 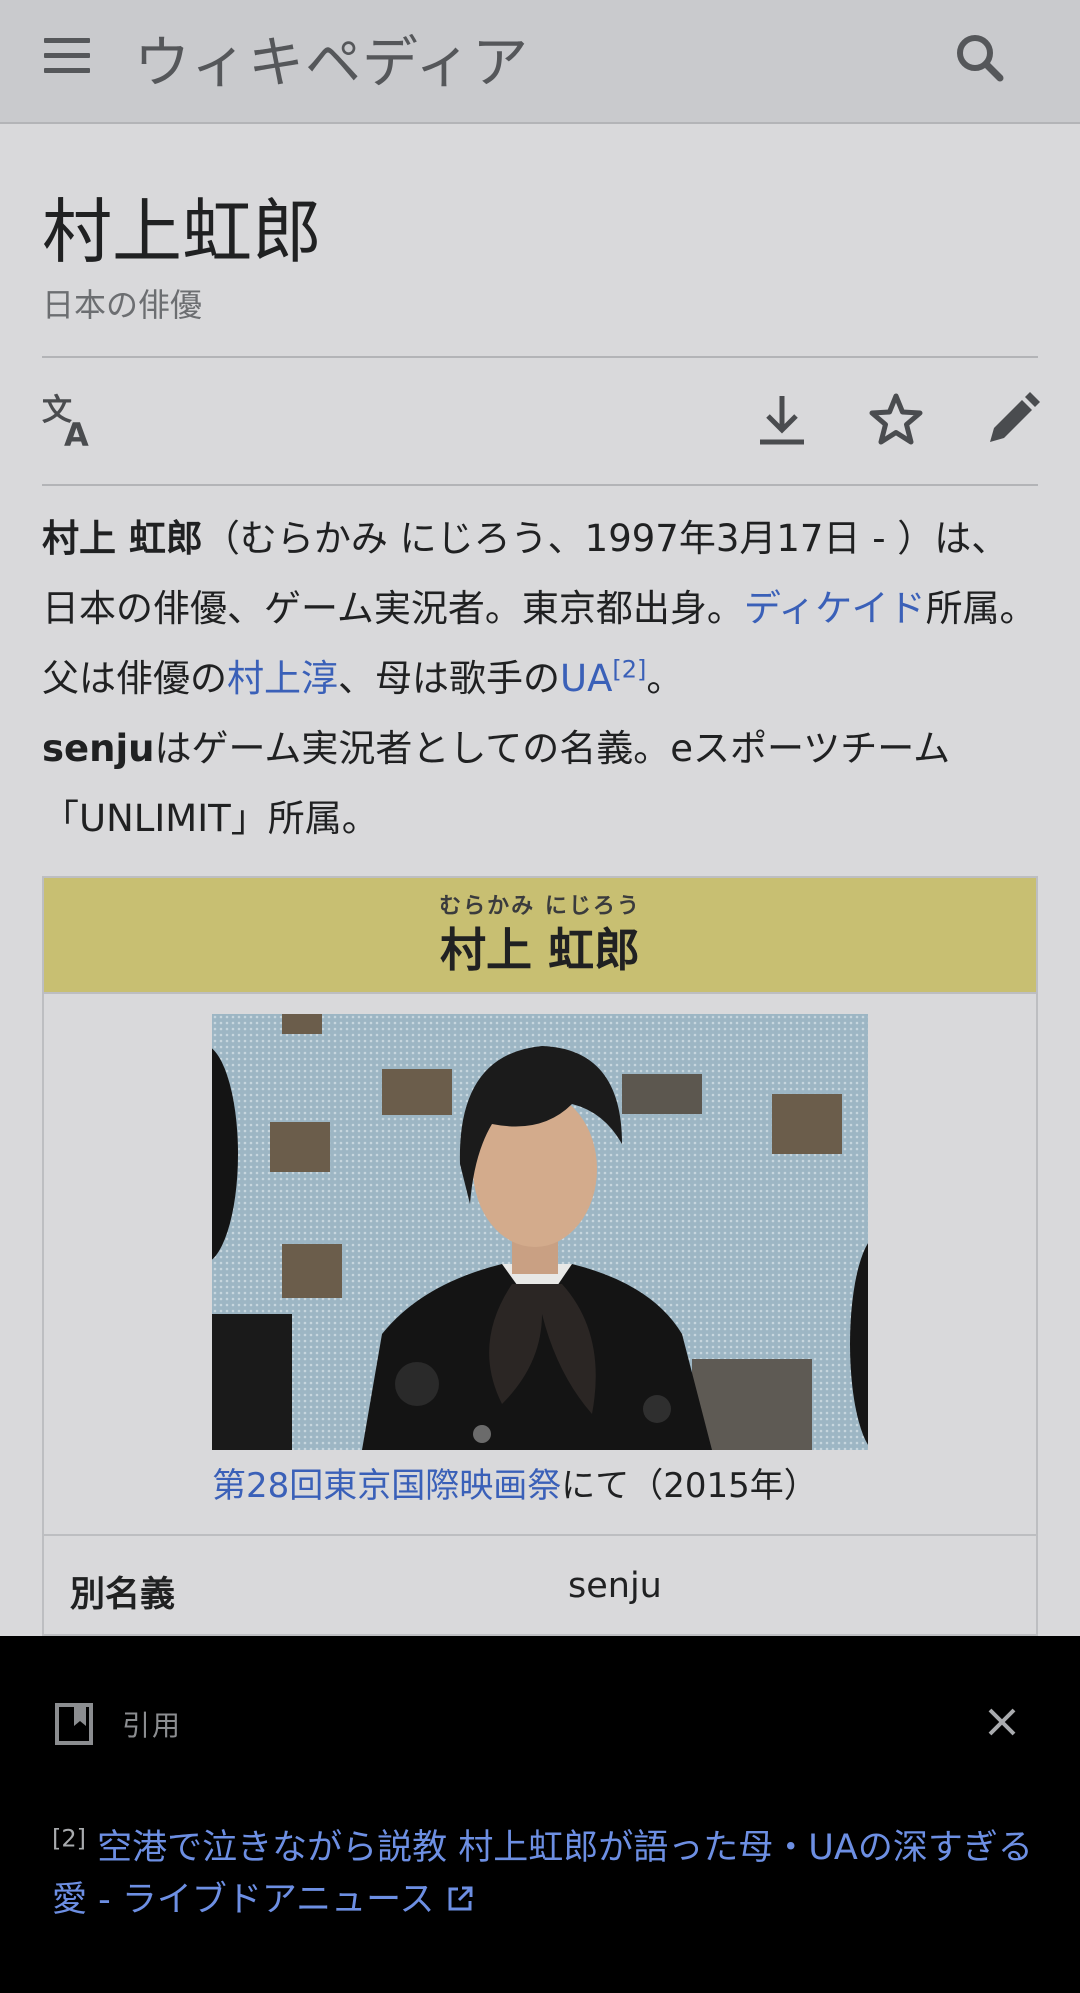 I want to click on pencil-icon, so click(x=1012, y=420).